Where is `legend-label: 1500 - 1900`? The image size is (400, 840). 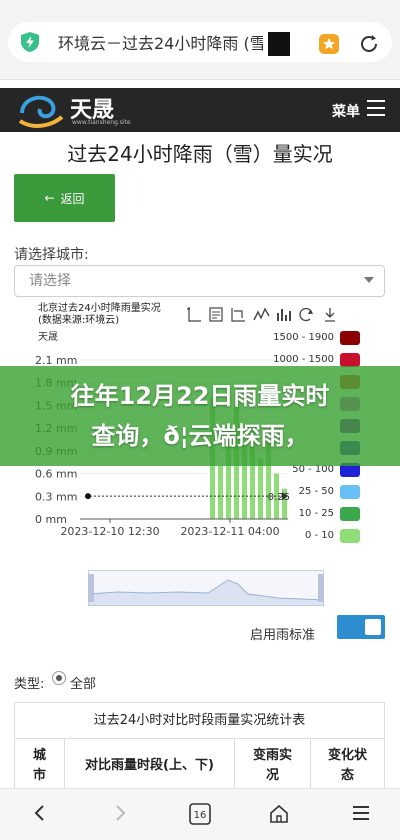 legend-label: 1500 - 1900 is located at coordinates (303, 337).